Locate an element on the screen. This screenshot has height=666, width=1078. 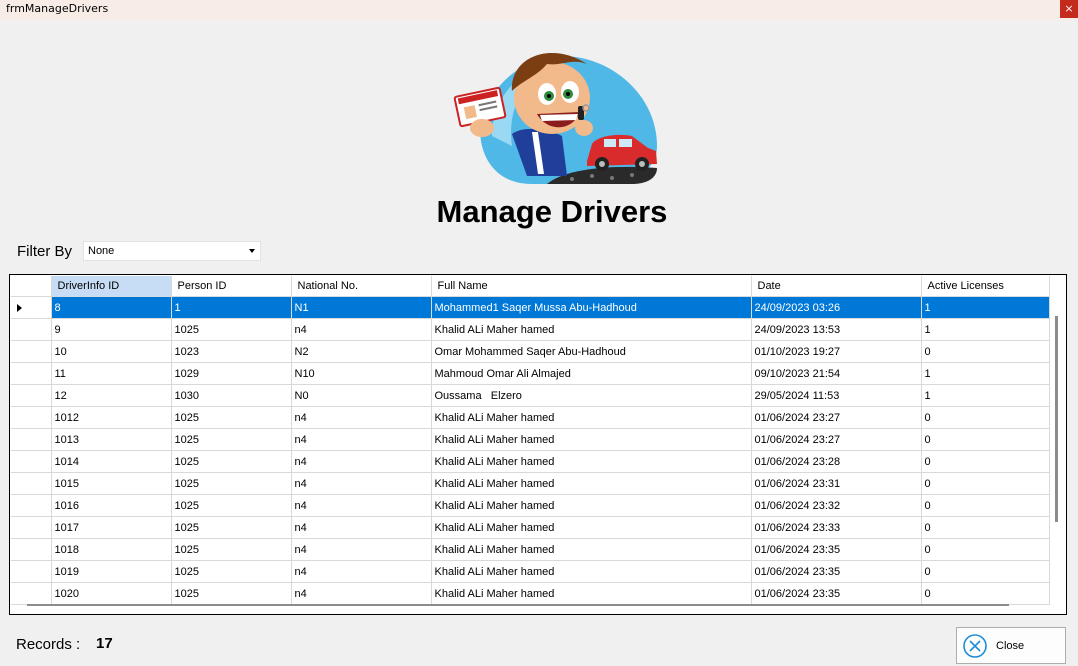
table-cell: N2 is located at coordinates (361, 351).